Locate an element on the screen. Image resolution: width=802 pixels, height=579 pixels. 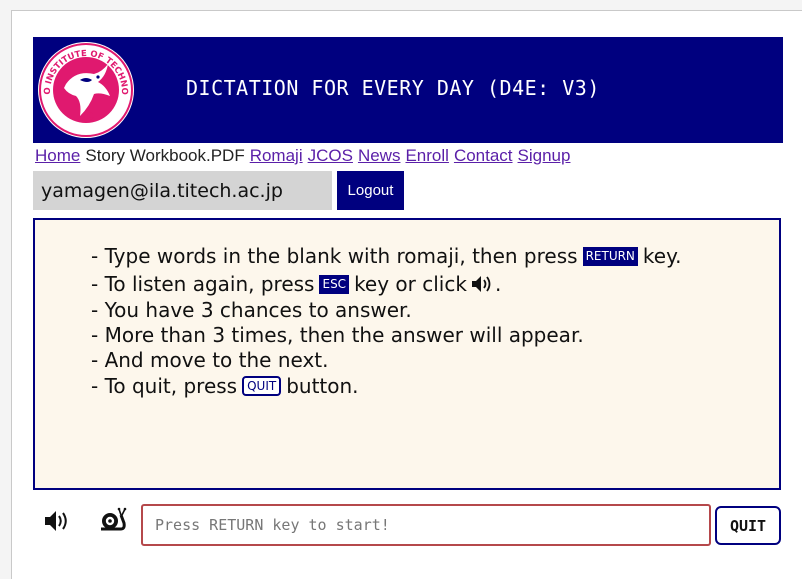
instruction-text: key. is located at coordinates (662, 256).